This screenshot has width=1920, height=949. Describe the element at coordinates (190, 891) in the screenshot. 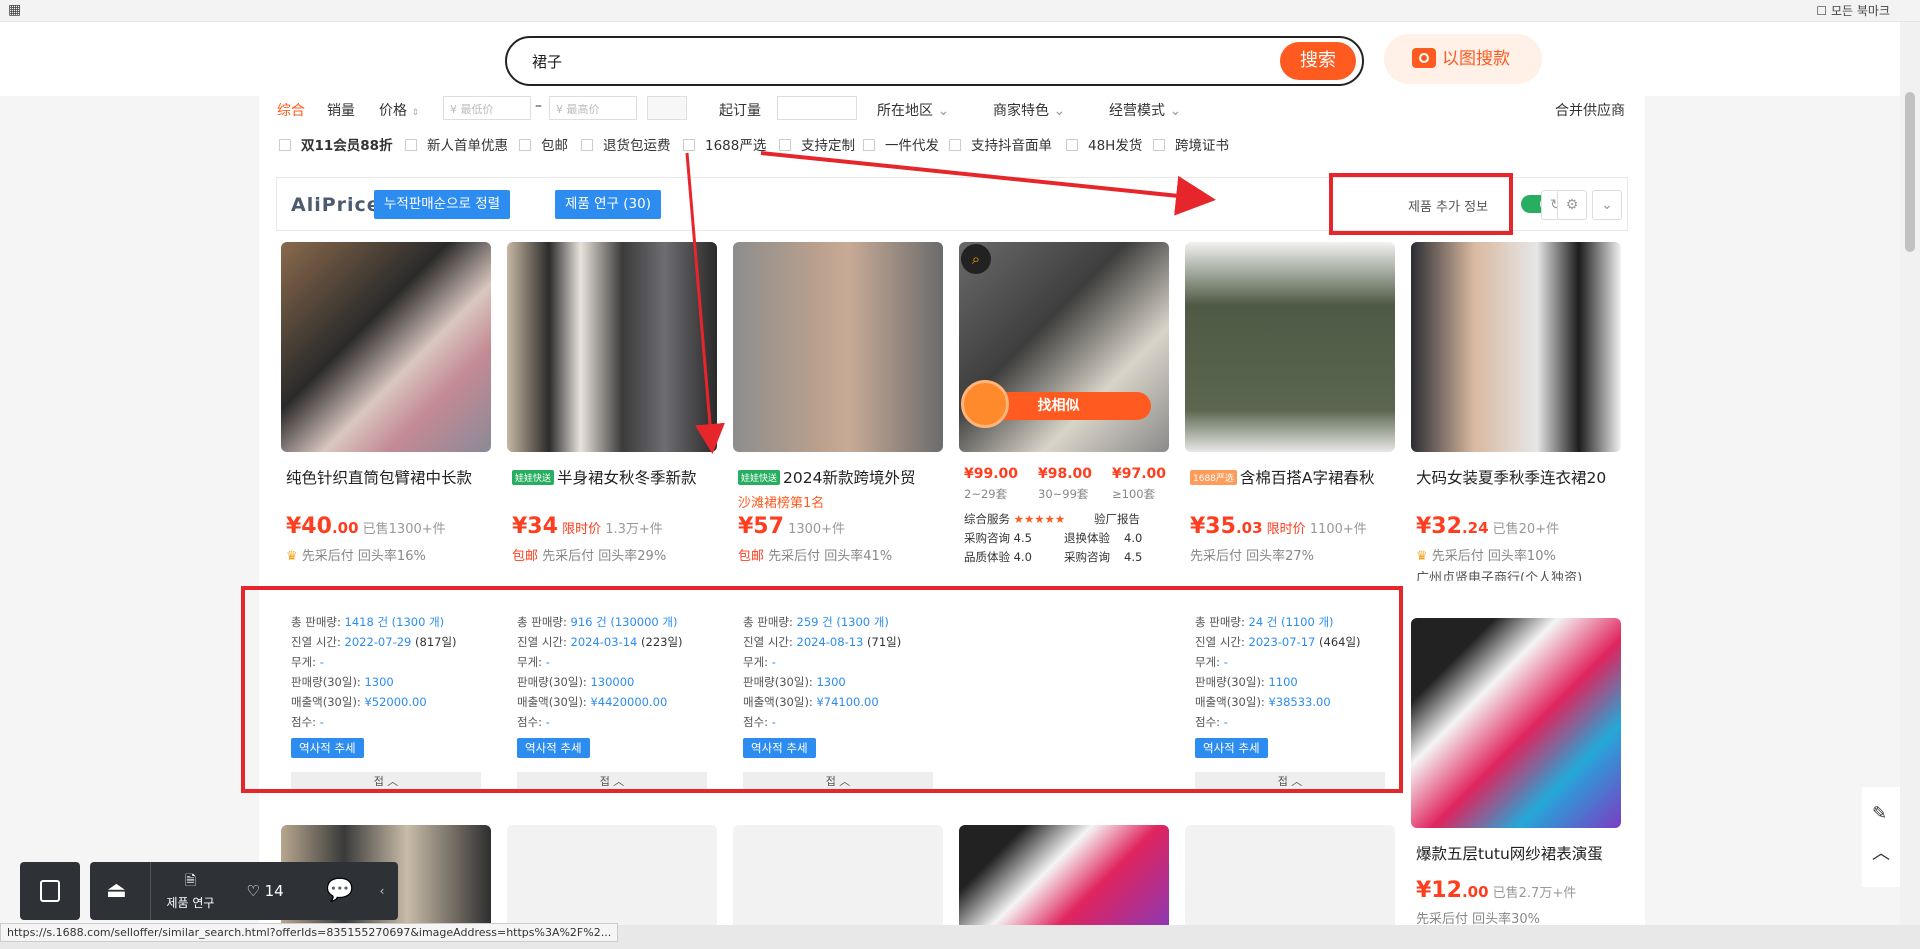

I see `product-research-dock-button: 🗎 제품 연구` at that location.